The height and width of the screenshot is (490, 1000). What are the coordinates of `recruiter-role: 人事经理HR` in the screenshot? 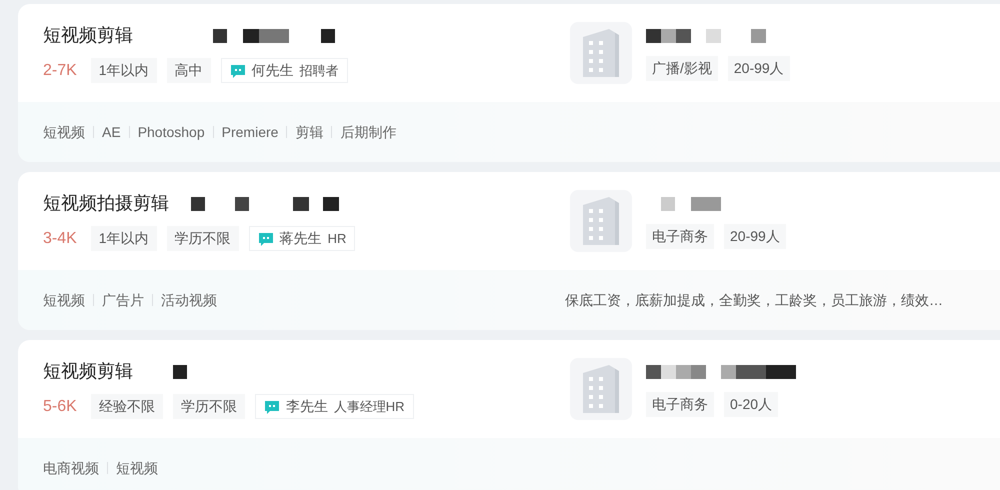 It's located at (369, 407).